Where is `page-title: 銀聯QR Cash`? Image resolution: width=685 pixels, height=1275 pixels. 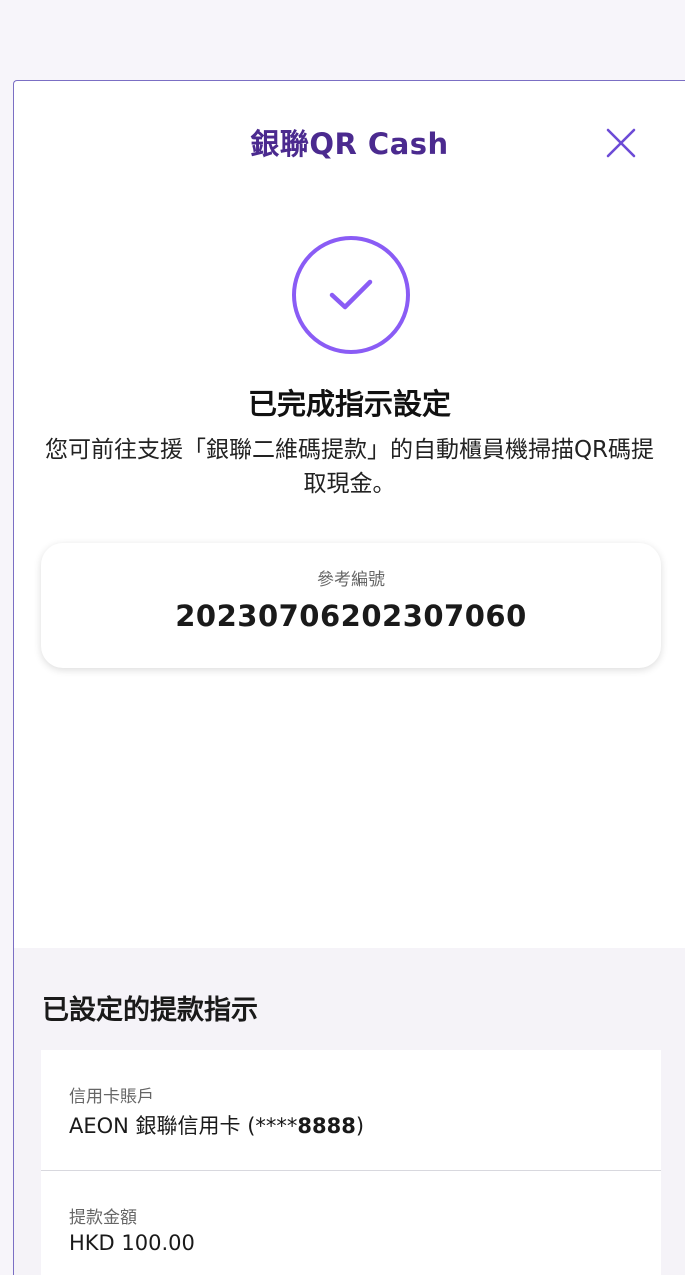
page-title: 銀聯QR Cash is located at coordinates (349, 144).